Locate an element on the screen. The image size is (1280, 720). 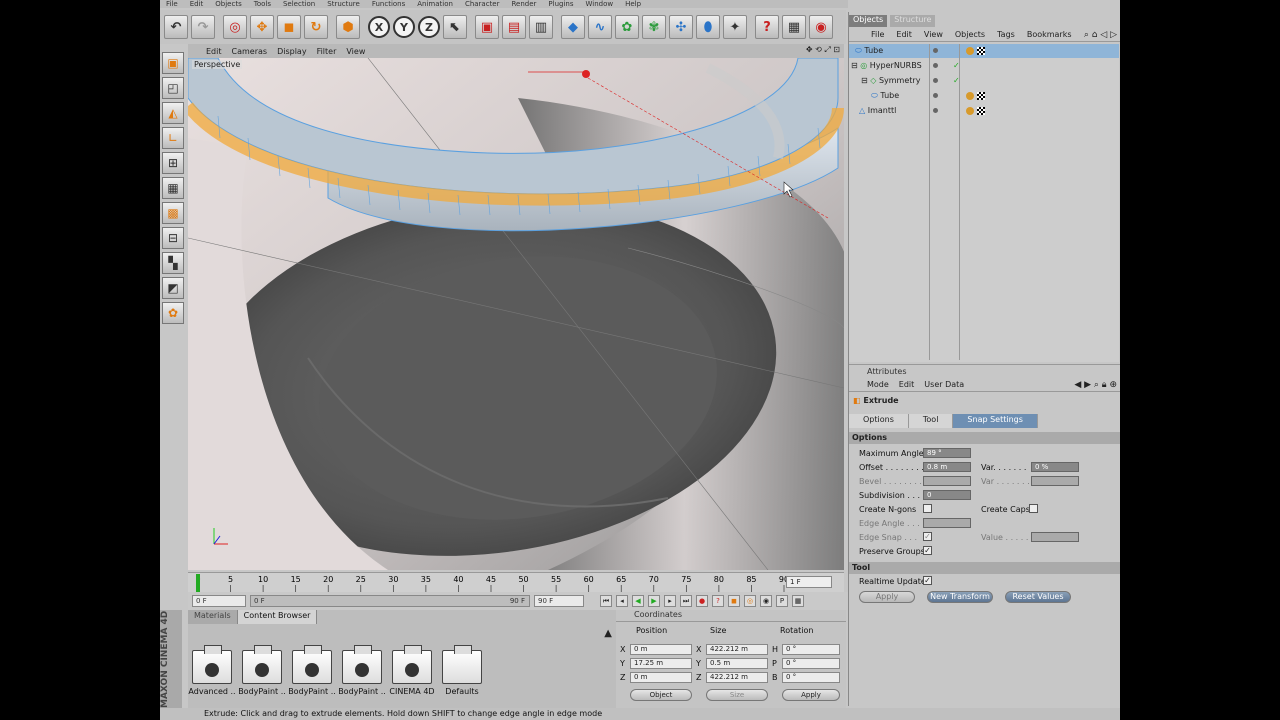
menu-item-character: Character is located at coordinates (482, 4).